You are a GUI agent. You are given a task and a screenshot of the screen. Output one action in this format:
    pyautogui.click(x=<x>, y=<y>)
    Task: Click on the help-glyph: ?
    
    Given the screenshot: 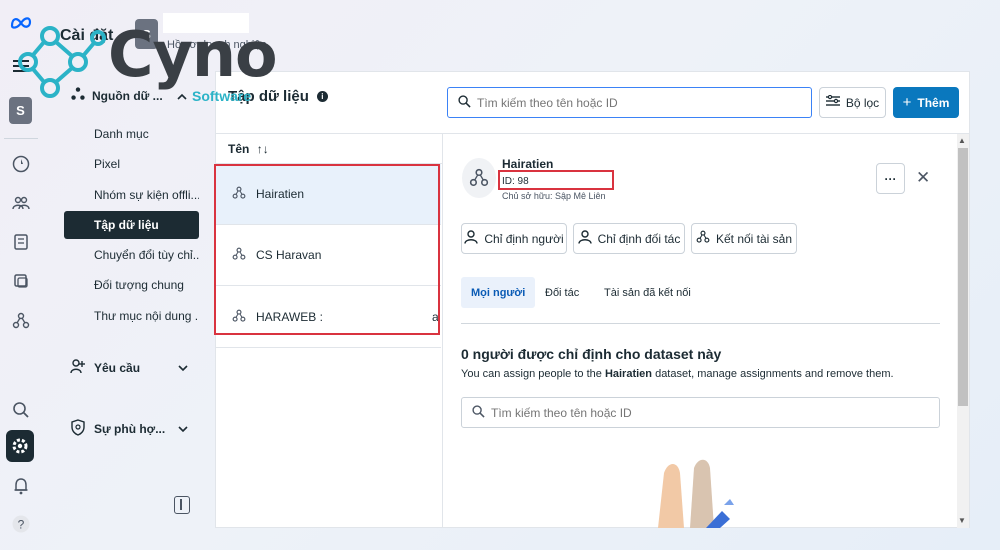 What is the action you would take?
    pyautogui.click(x=21, y=525)
    